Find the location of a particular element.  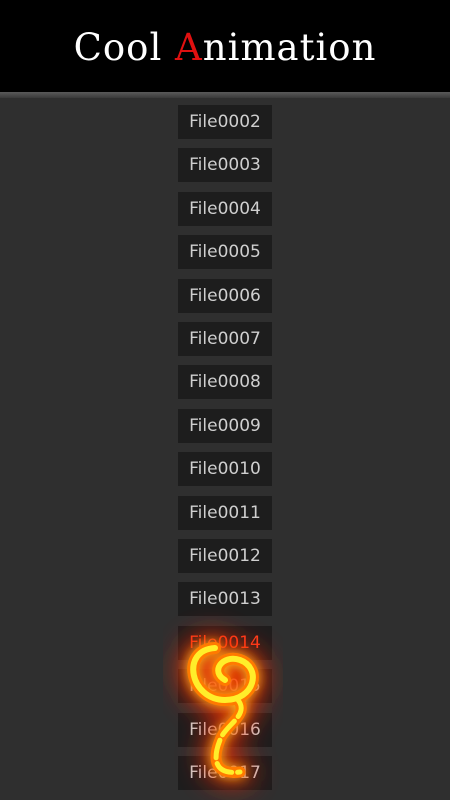

file-item: File0017 is located at coordinates (225, 773).